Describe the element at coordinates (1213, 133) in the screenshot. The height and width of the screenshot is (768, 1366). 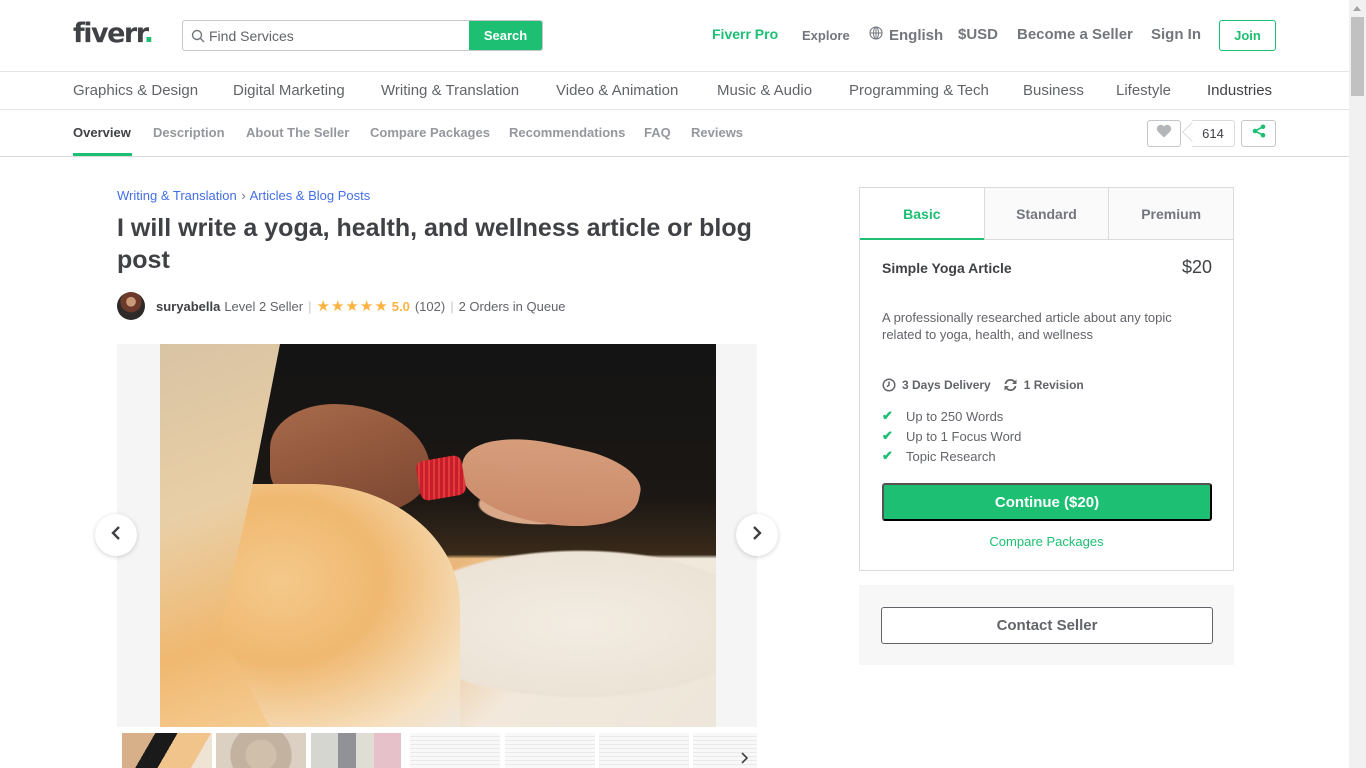
I see `favorites-count: 614` at that location.